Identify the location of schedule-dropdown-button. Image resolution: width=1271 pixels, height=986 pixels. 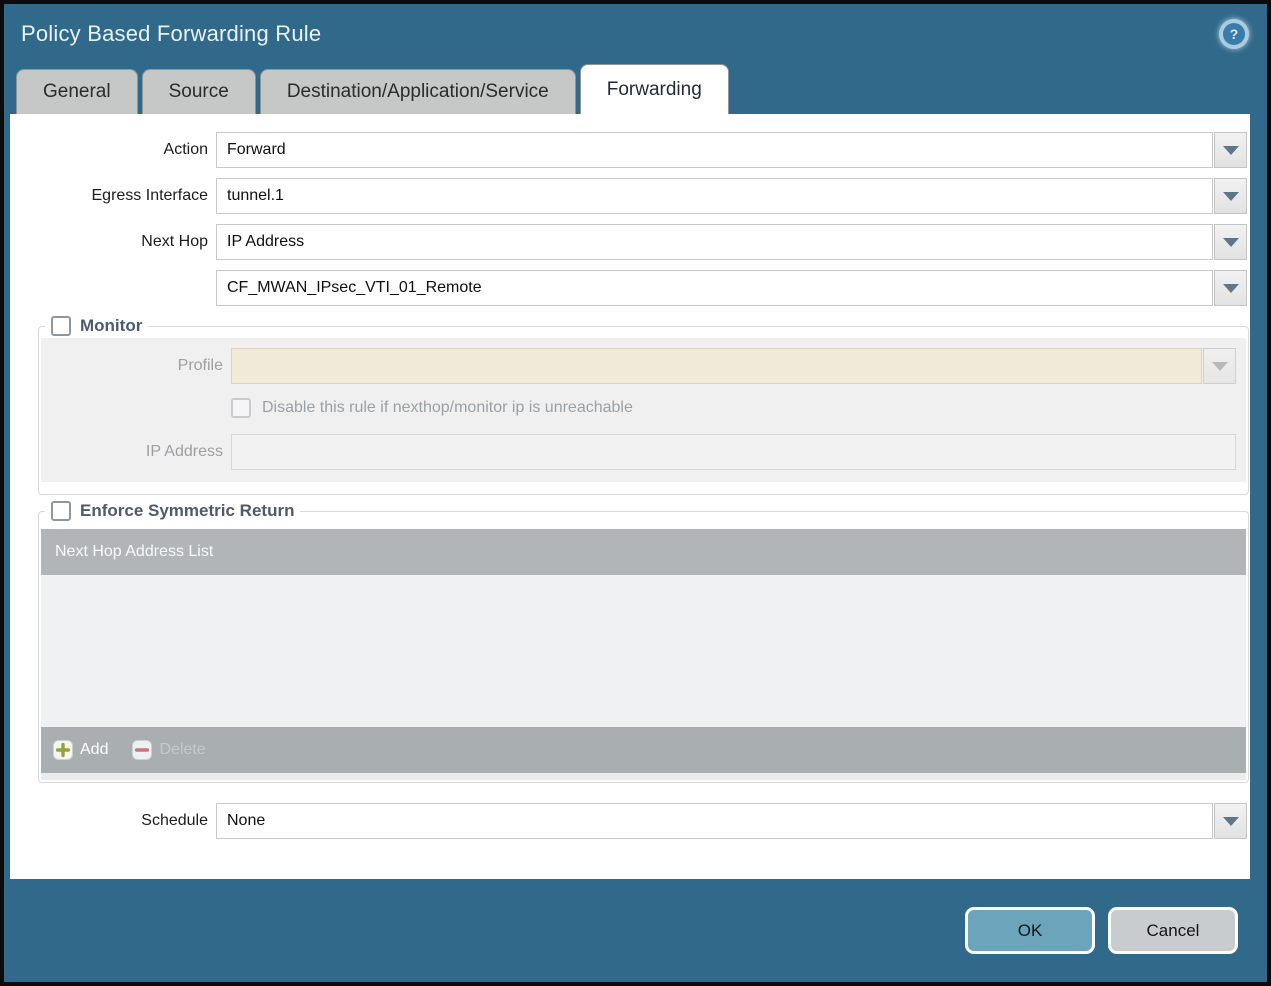
(1230, 821).